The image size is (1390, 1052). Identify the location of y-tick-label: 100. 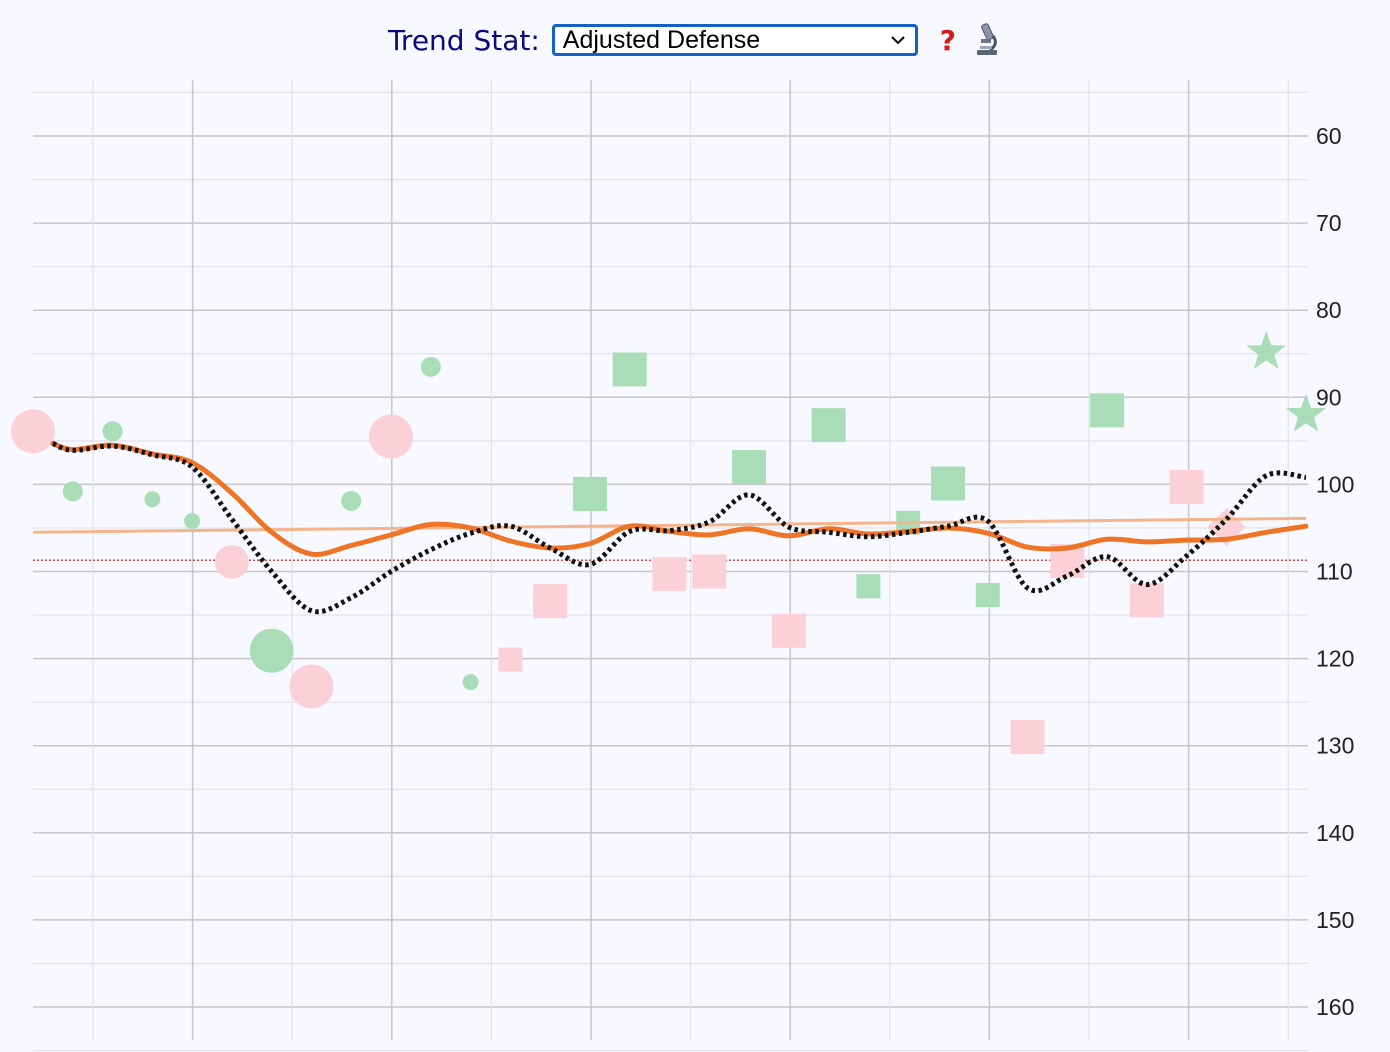
(1335, 484).